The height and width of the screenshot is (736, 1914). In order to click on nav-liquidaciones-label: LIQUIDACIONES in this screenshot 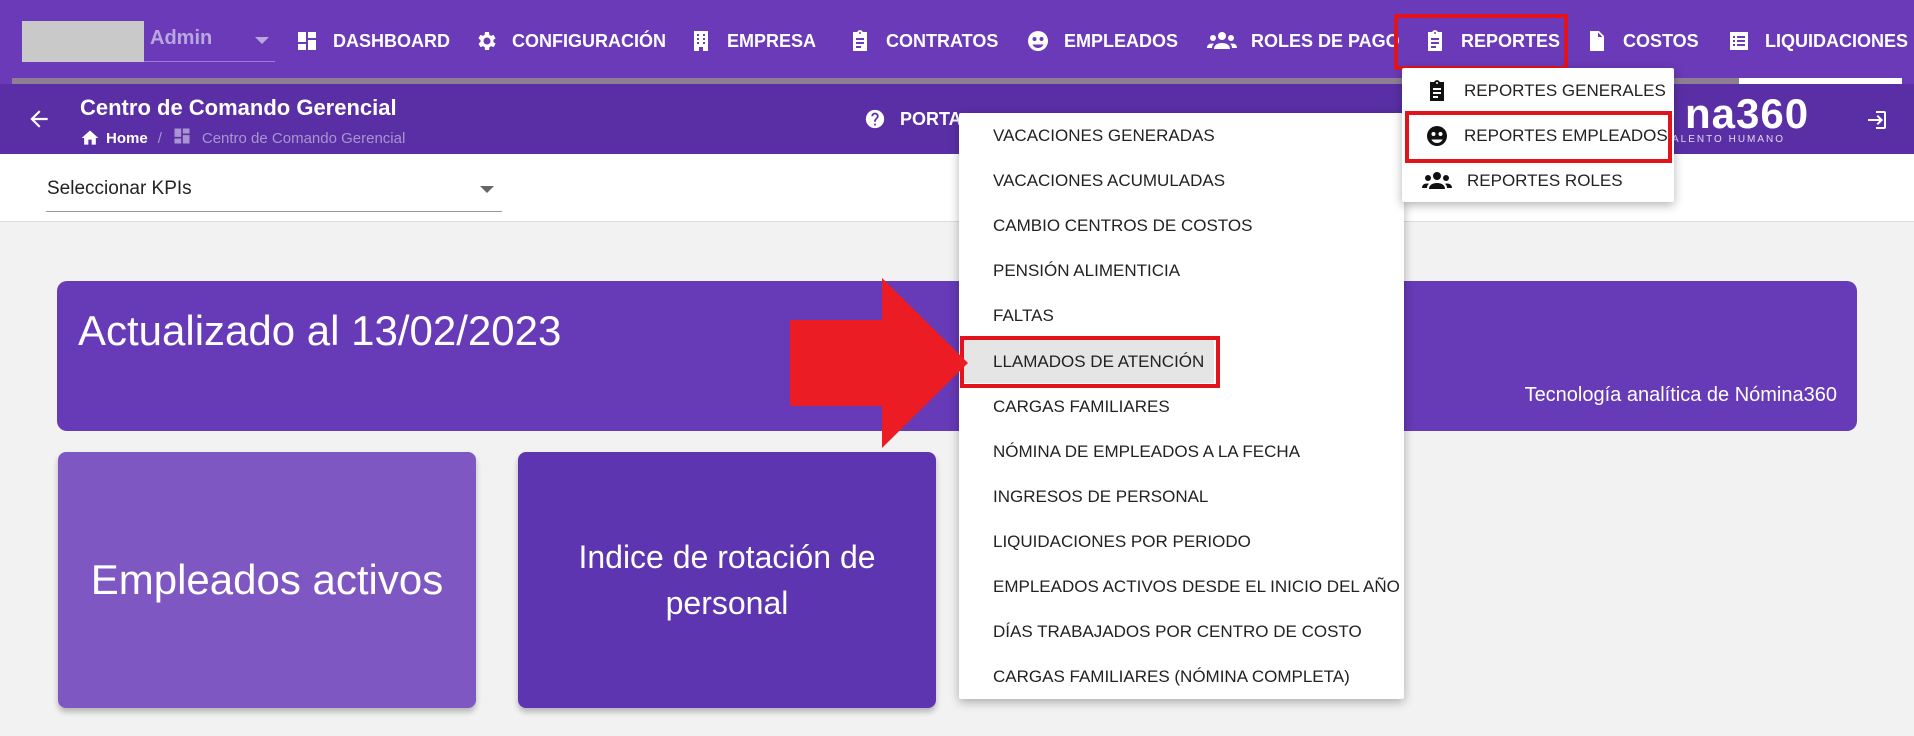, I will do `click(1837, 40)`.